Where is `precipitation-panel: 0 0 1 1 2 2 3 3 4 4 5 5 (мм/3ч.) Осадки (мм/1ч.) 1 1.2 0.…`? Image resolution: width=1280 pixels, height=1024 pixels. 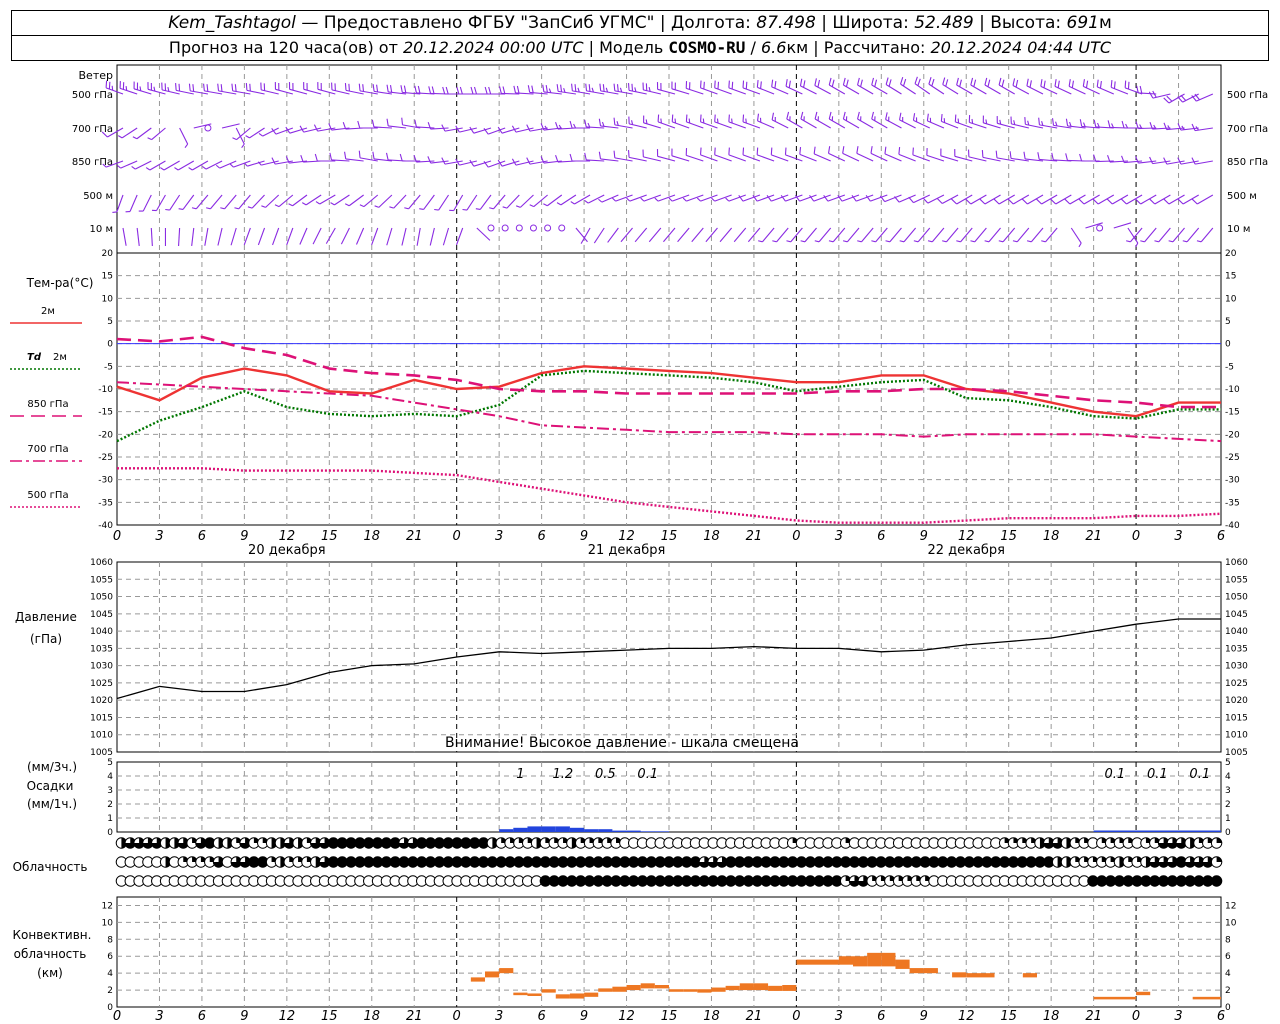
precipitation-panel: 0 0 1 1 2 2 3 3 4 4 5 5 (мм/3ч.) Осадки (мм/1ч.) 1 1.2 0.… is located at coordinates (629, 798).